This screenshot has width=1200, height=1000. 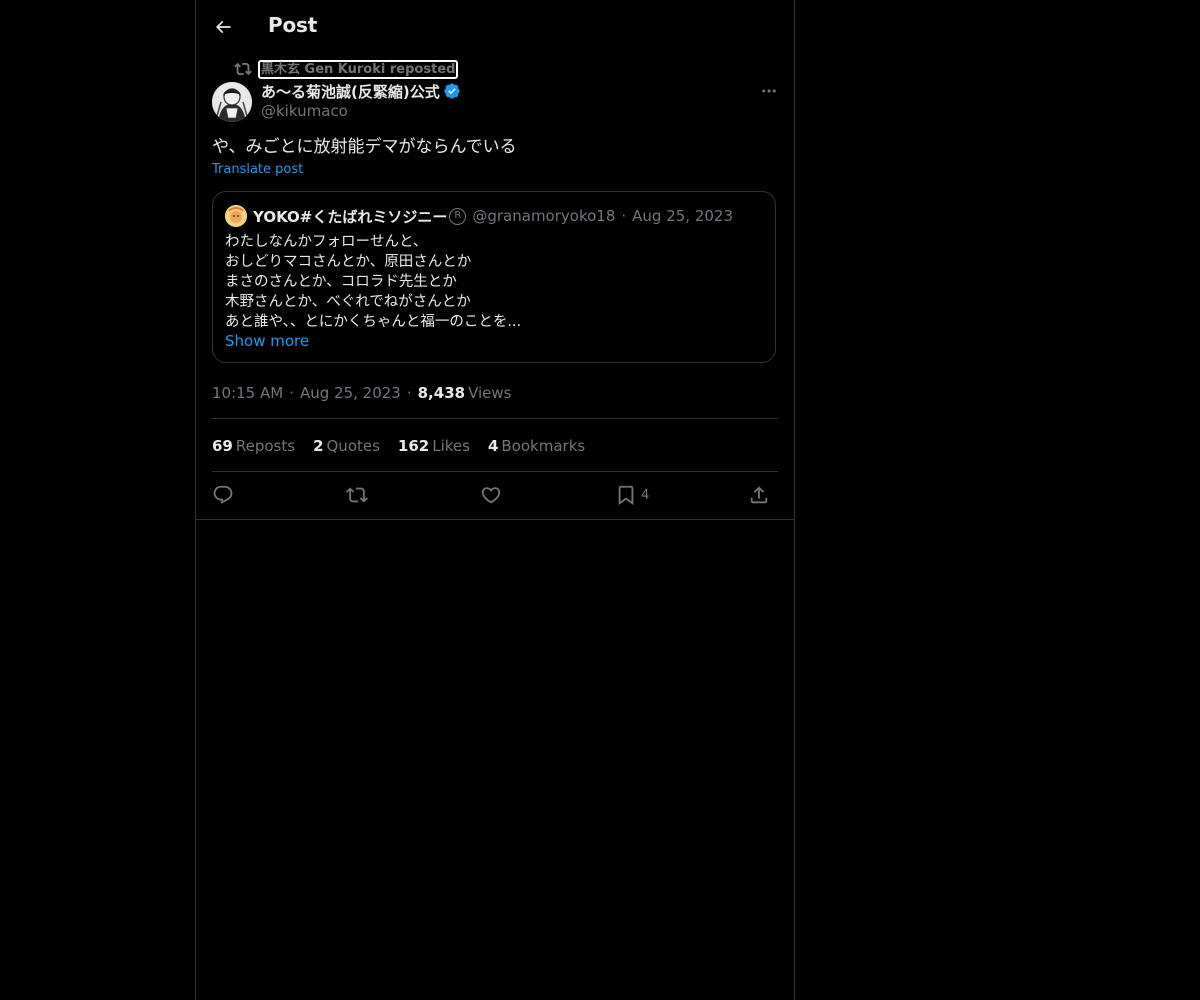 I want to click on stat-label: Likes, so click(x=451, y=446).